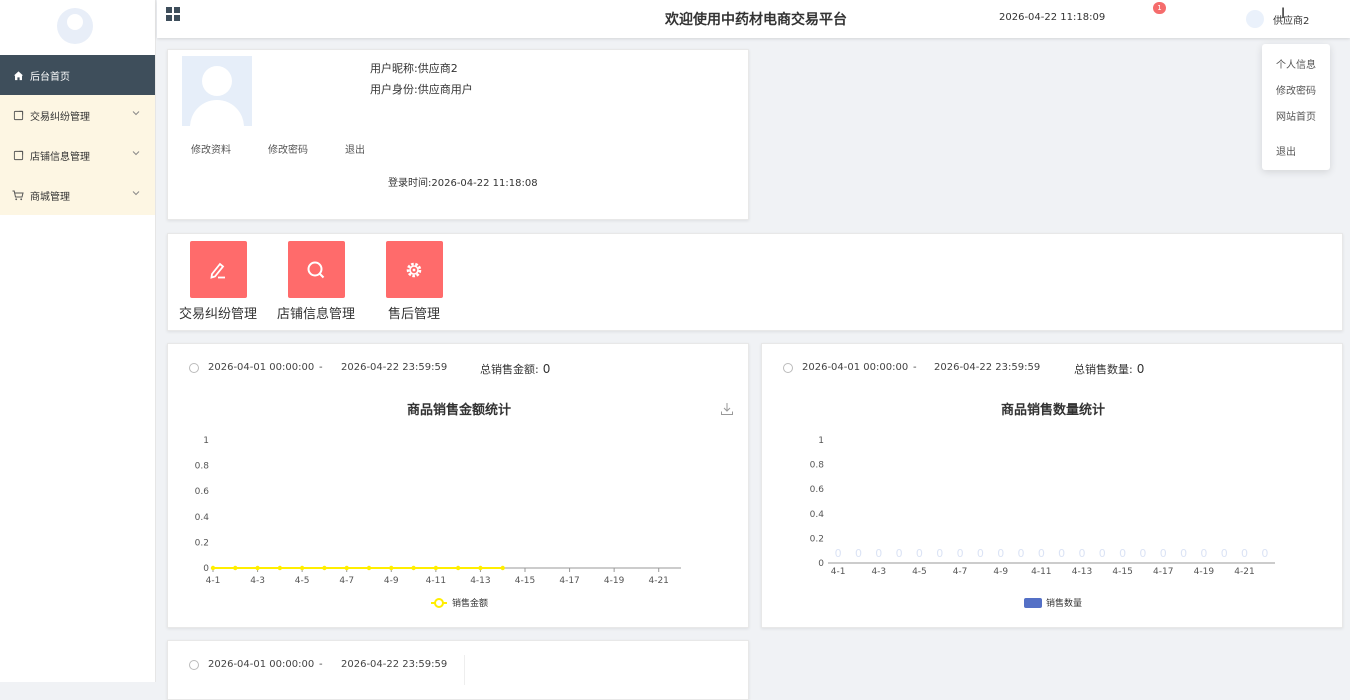 The height and width of the screenshot is (700, 1350). What do you see at coordinates (727, 409) in the screenshot?
I see `download-icon` at bounding box center [727, 409].